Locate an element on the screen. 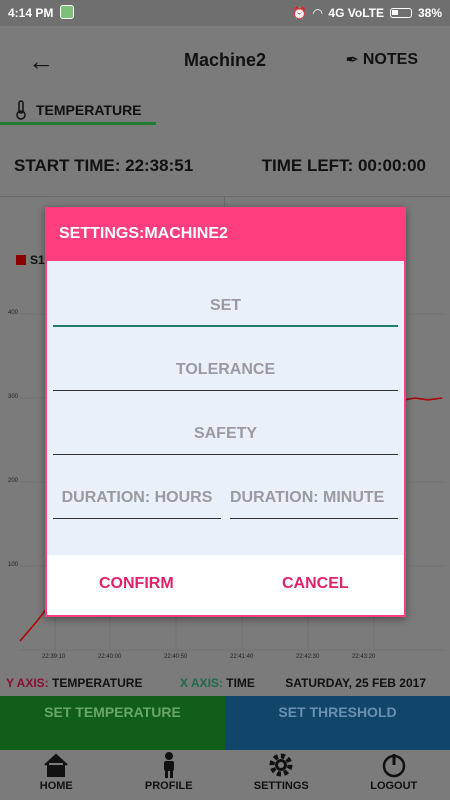 Image resolution: width=450 pixels, height=800 pixels. notes-label: NOTES is located at coordinates (390, 59).